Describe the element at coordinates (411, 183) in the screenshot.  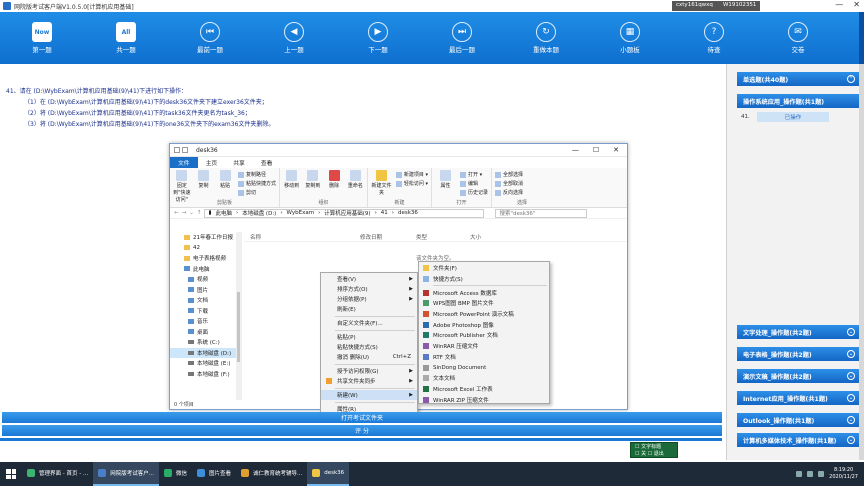
I see `easy-access-button: 轻松访问 ▾` at that location.